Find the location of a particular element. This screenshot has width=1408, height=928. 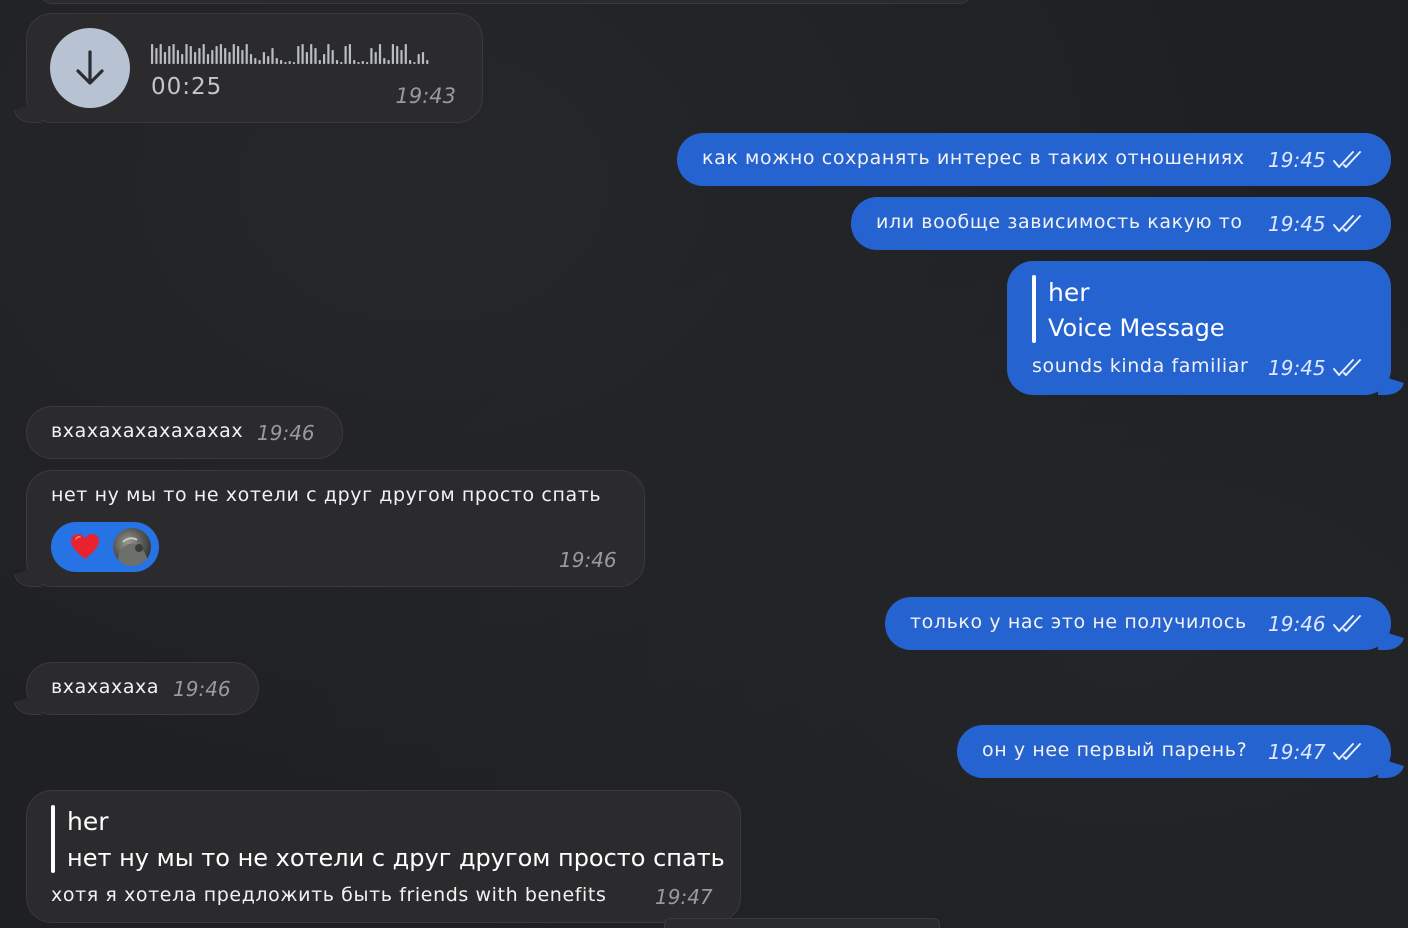

message-time: 19:43 is located at coordinates (425, 96).